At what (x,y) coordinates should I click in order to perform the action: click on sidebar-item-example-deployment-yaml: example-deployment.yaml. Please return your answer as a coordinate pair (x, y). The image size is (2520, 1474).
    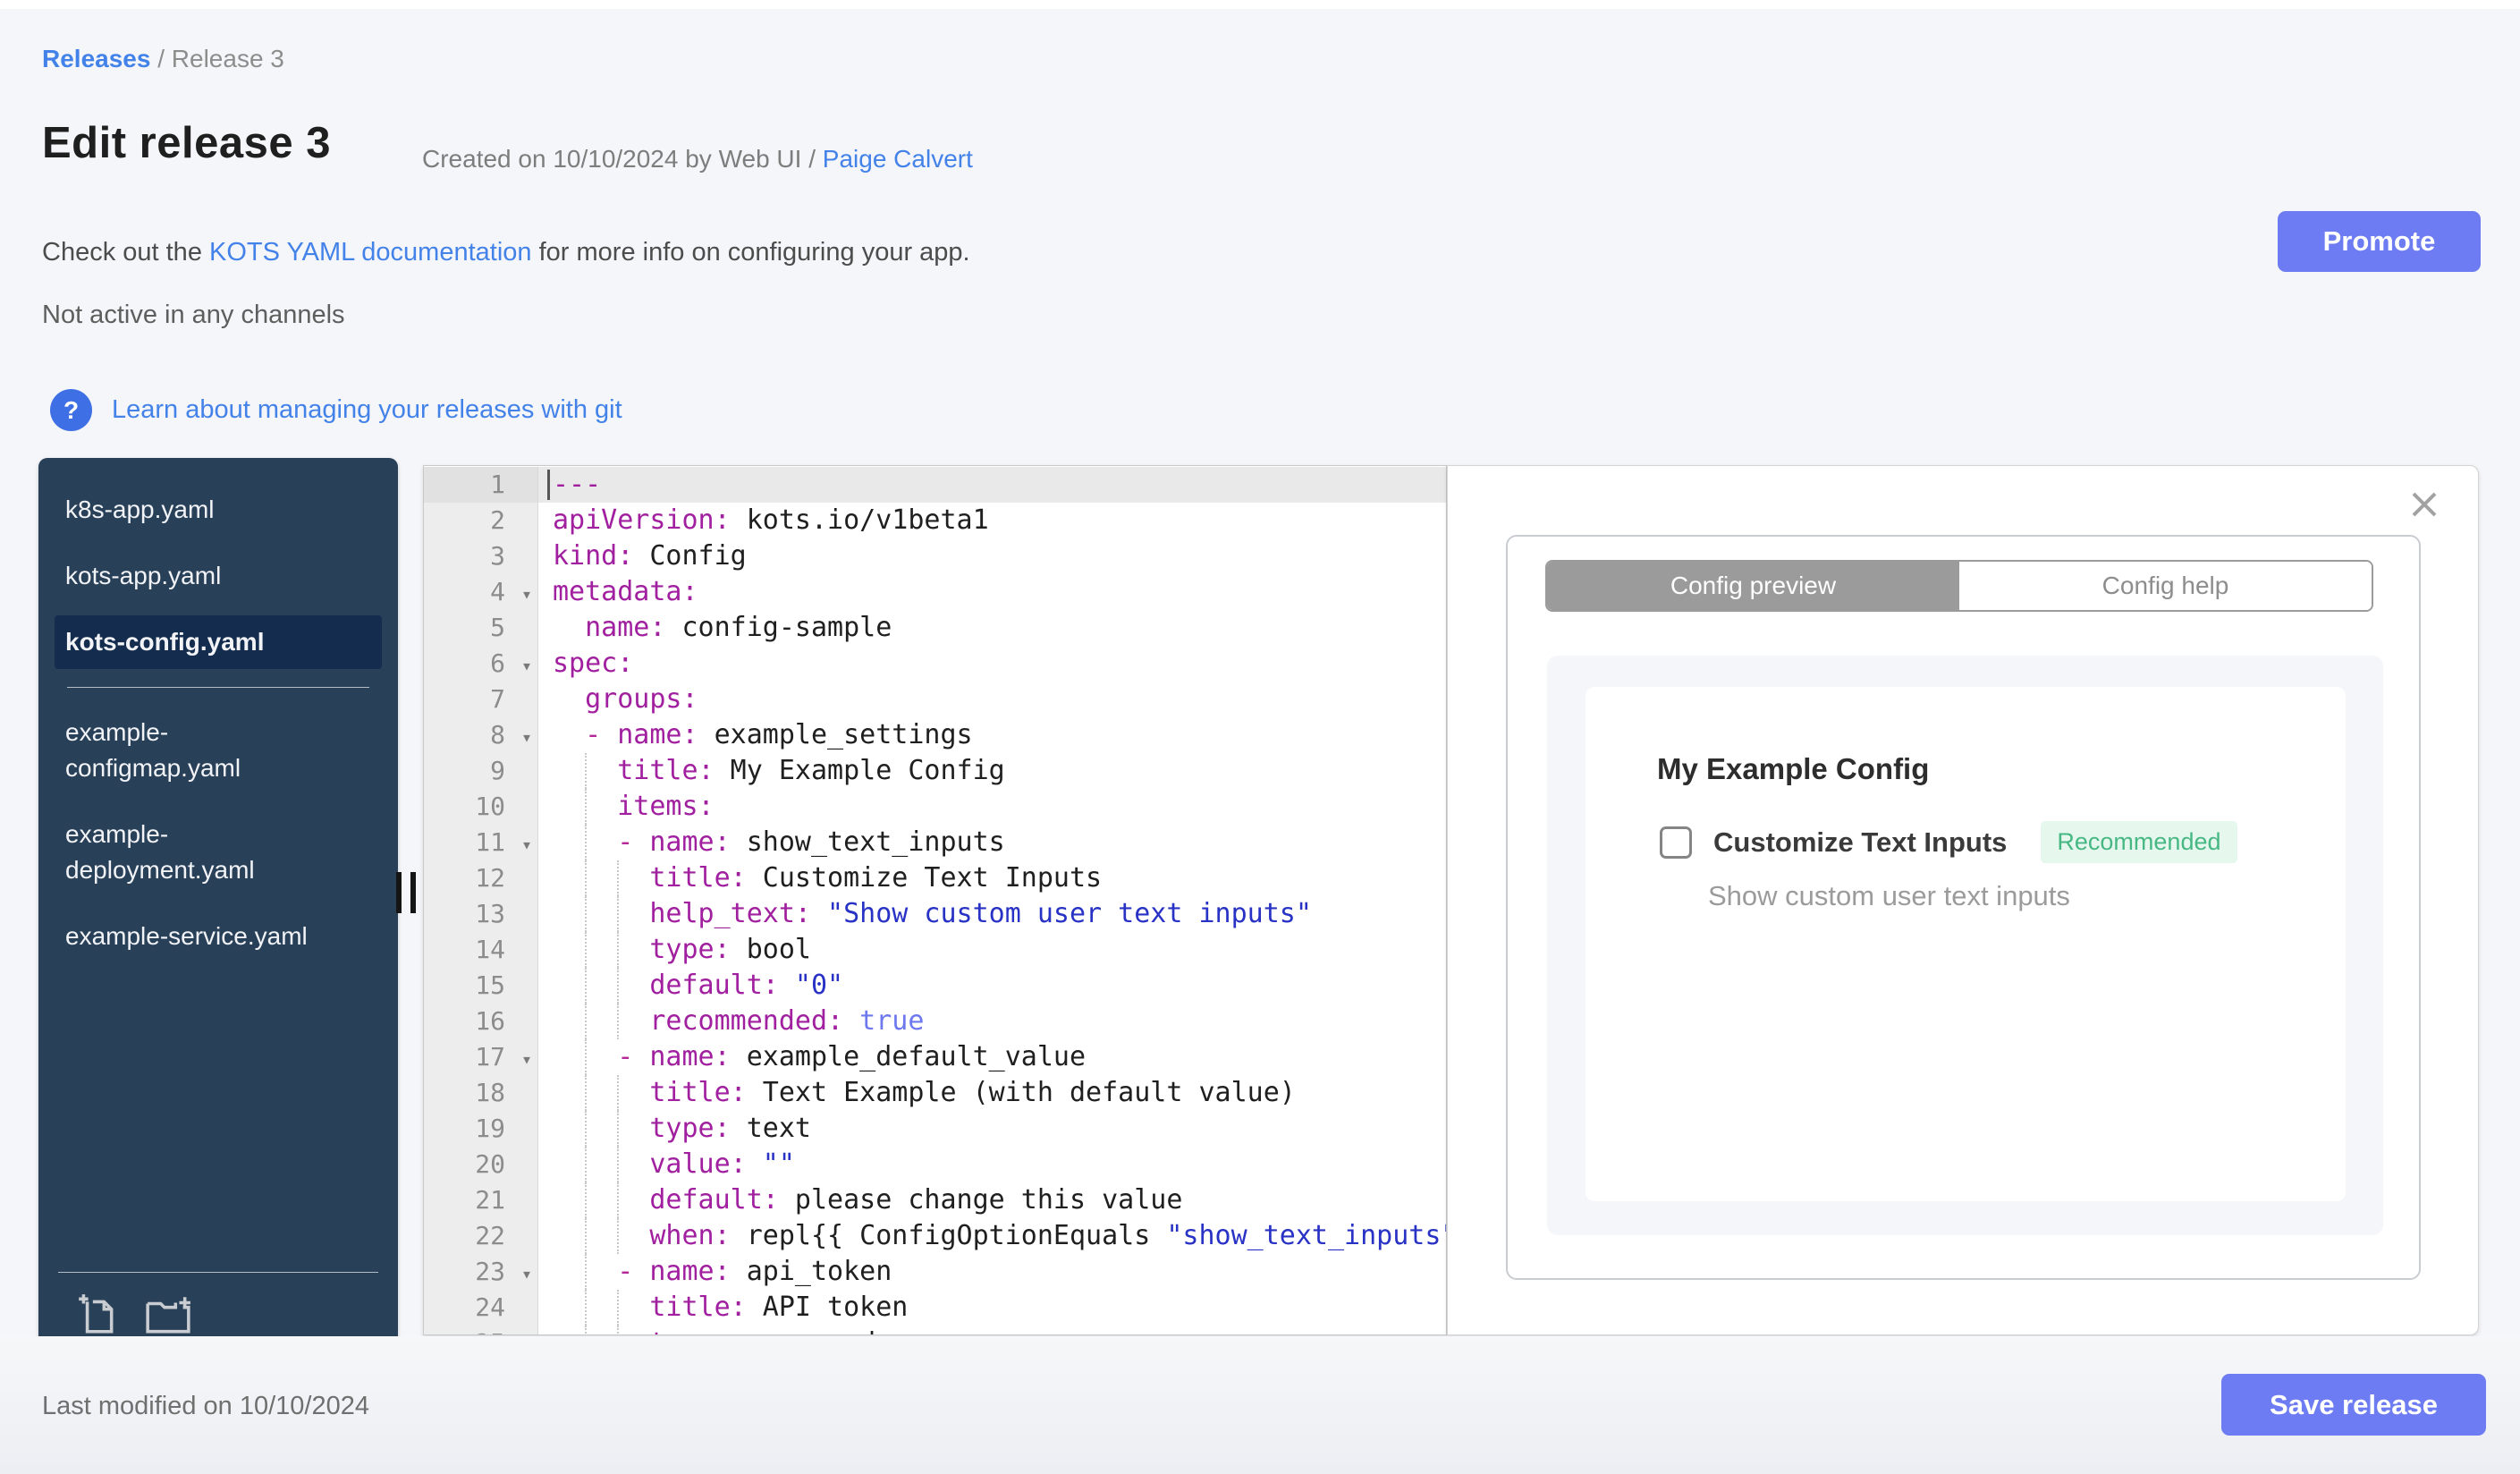
    Looking at the image, I should click on (218, 852).